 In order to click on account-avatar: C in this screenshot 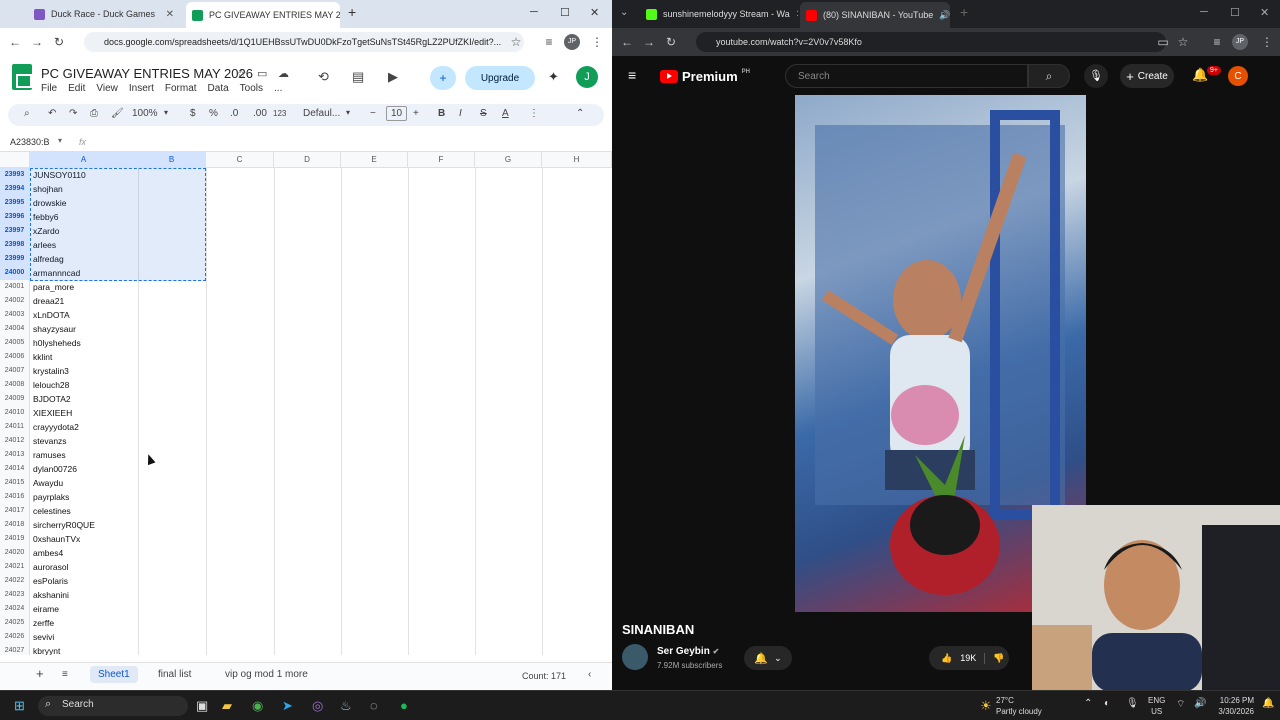, I will do `click(1238, 76)`.